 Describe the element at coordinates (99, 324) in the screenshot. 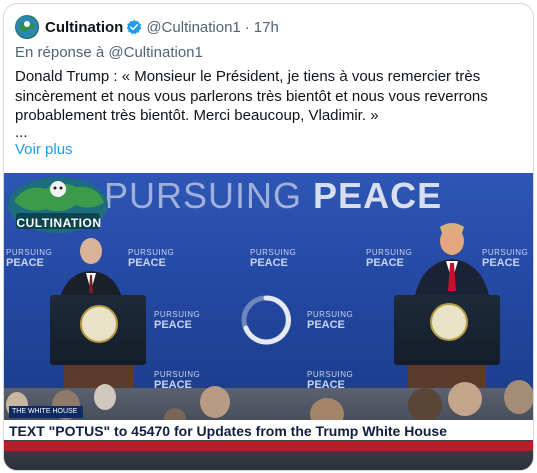

I see `presidential-seal-left` at that location.